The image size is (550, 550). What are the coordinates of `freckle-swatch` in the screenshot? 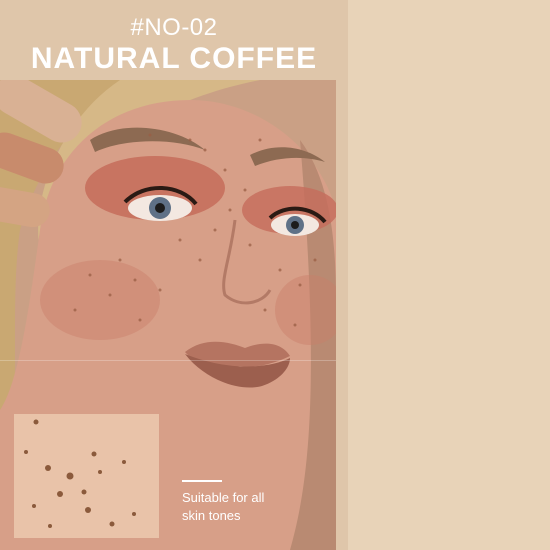 It's located at (86, 476).